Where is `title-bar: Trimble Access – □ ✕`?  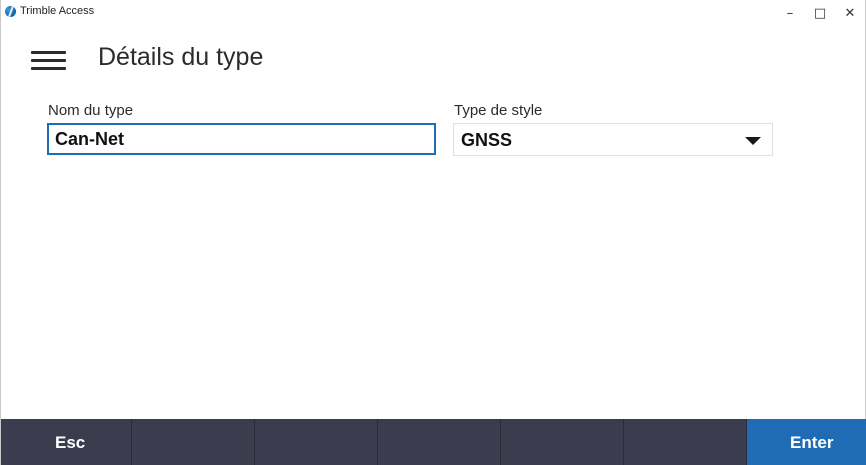 title-bar: Trimble Access – □ ✕ is located at coordinates (433, 13).